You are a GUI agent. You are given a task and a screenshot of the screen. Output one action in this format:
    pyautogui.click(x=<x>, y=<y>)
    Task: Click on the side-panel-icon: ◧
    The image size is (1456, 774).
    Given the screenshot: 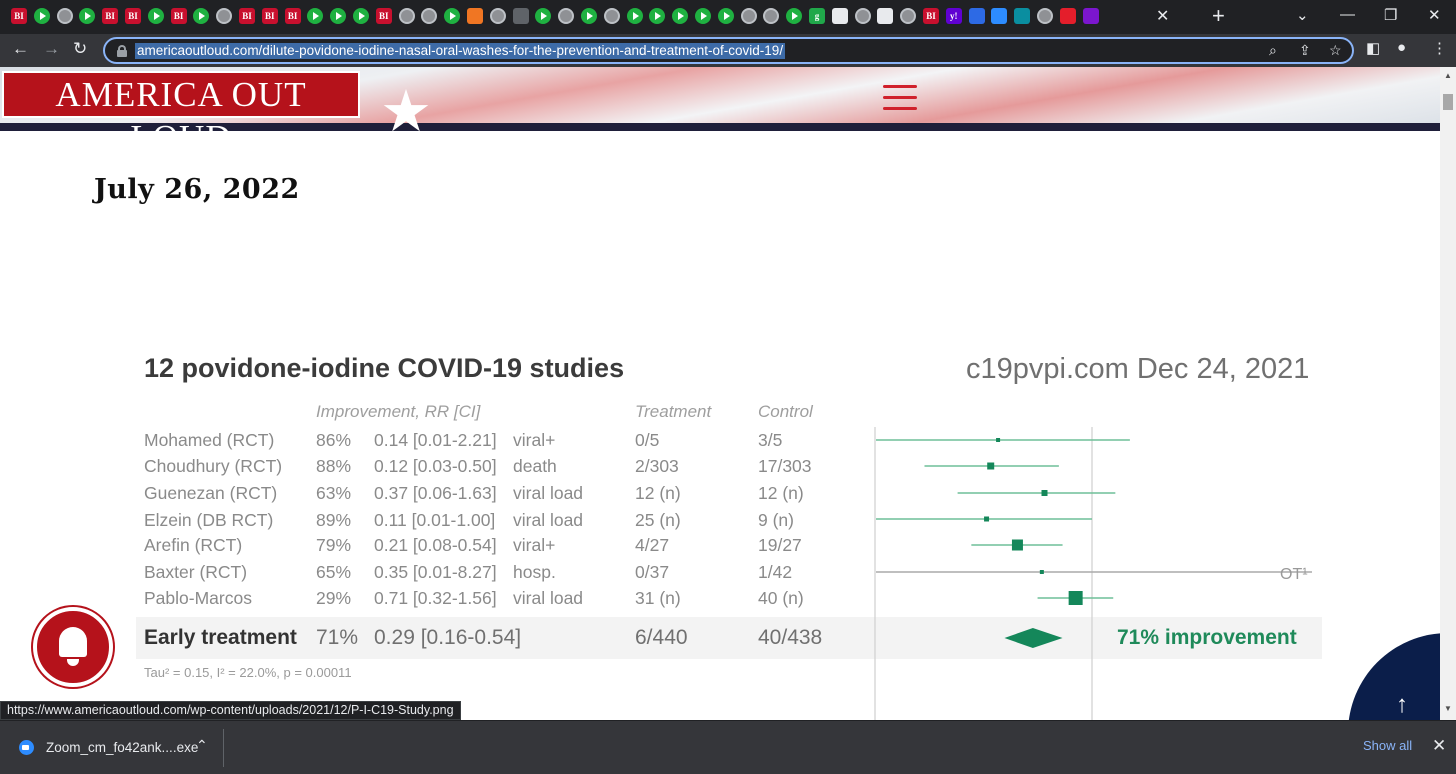 What is the action you would take?
    pyautogui.click(x=1373, y=48)
    